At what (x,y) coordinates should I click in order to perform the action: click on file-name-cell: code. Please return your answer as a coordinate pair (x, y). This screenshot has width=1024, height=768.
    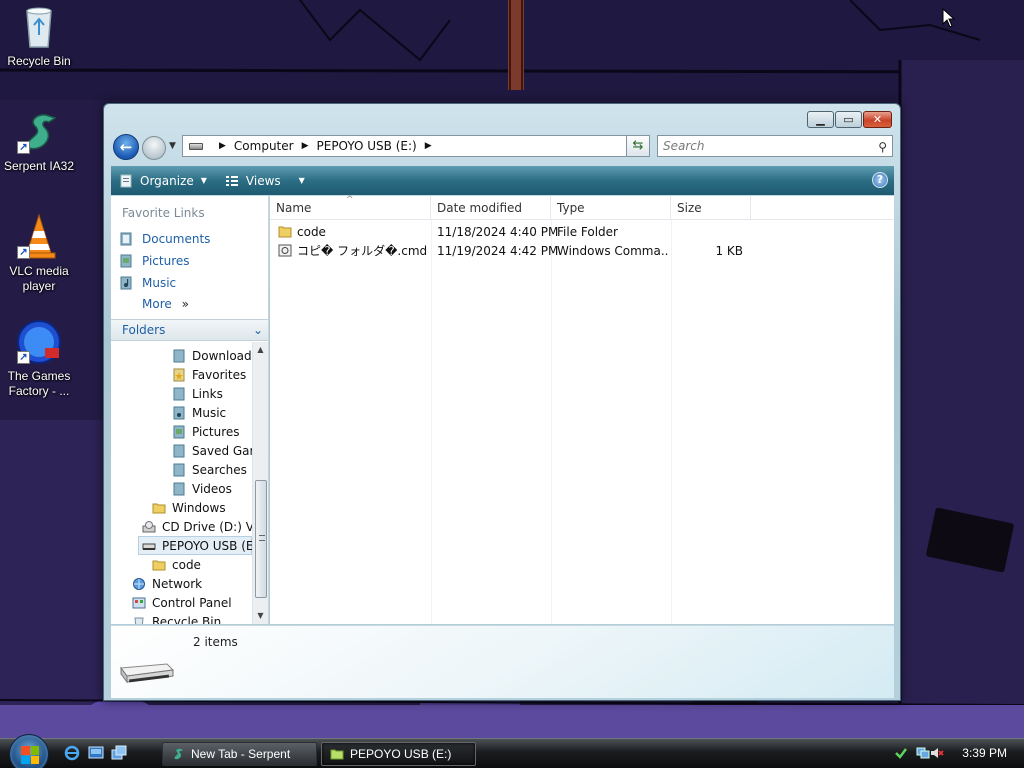
    Looking at the image, I should click on (353, 232).